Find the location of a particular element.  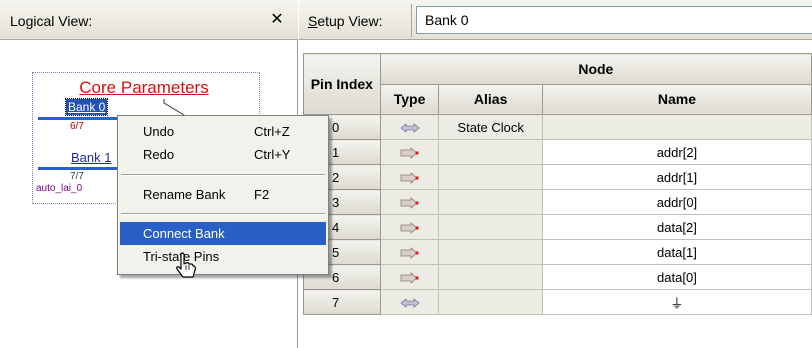

name-cell: ⏚ is located at coordinates (676, 302).